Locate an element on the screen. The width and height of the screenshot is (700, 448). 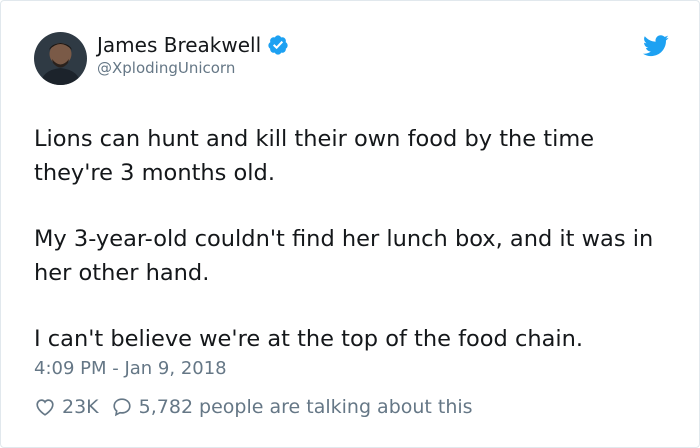
reply-count: 5,782 is located at coordinates (166, 407).